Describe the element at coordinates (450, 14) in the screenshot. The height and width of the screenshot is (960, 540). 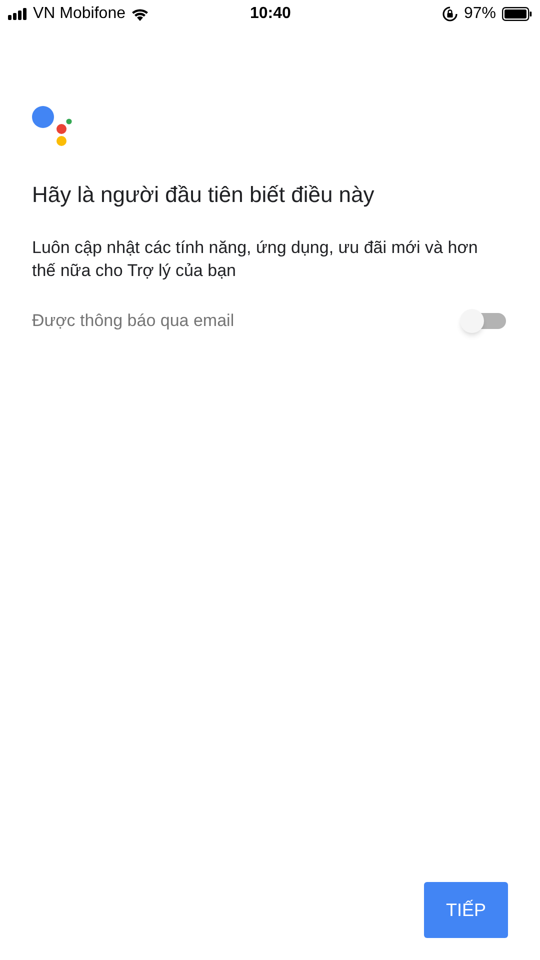
I see `rotation-lock-icon` at that location.